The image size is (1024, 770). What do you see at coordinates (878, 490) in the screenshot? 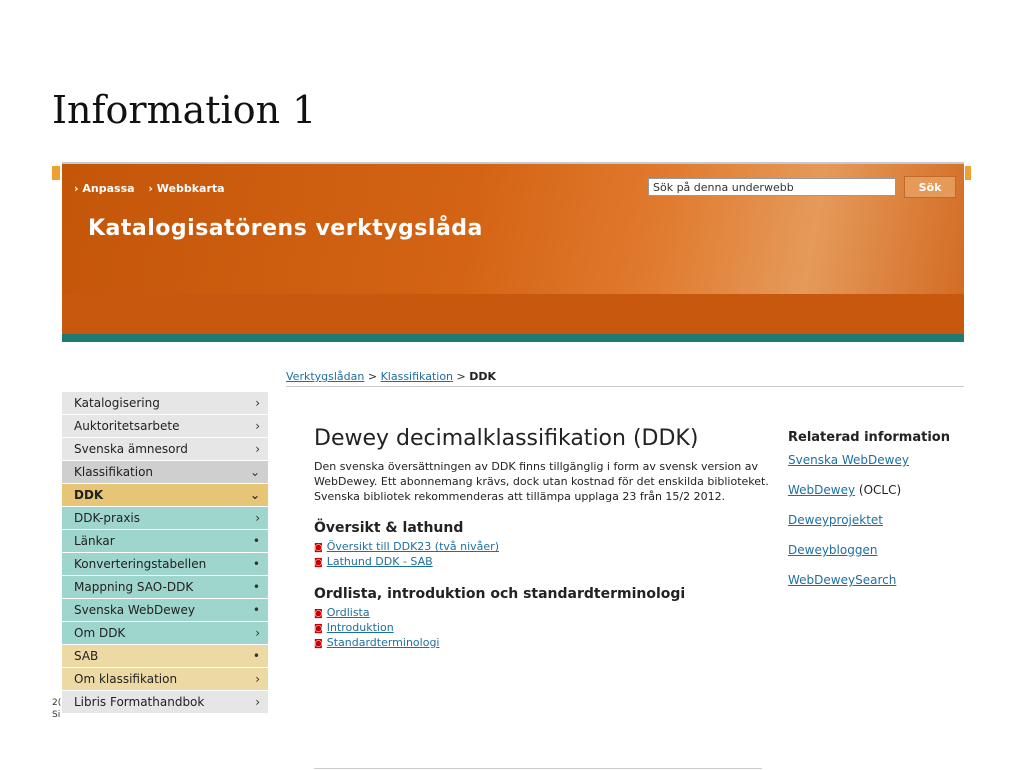
I see `related-link-note: (OCLC)` at bounding box center [878, 490].